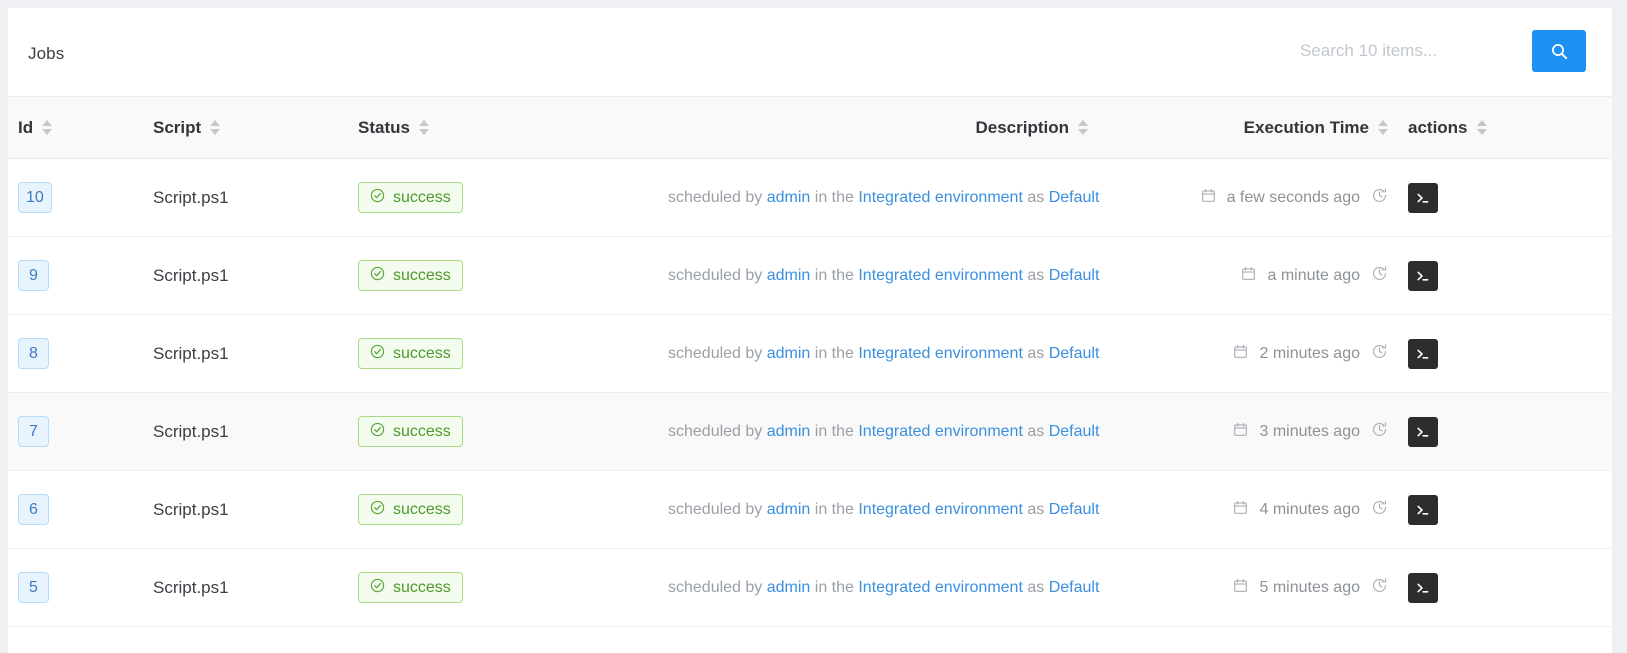  I want to click on column-header-execution-time: Execution Time, so click(1248, 127).